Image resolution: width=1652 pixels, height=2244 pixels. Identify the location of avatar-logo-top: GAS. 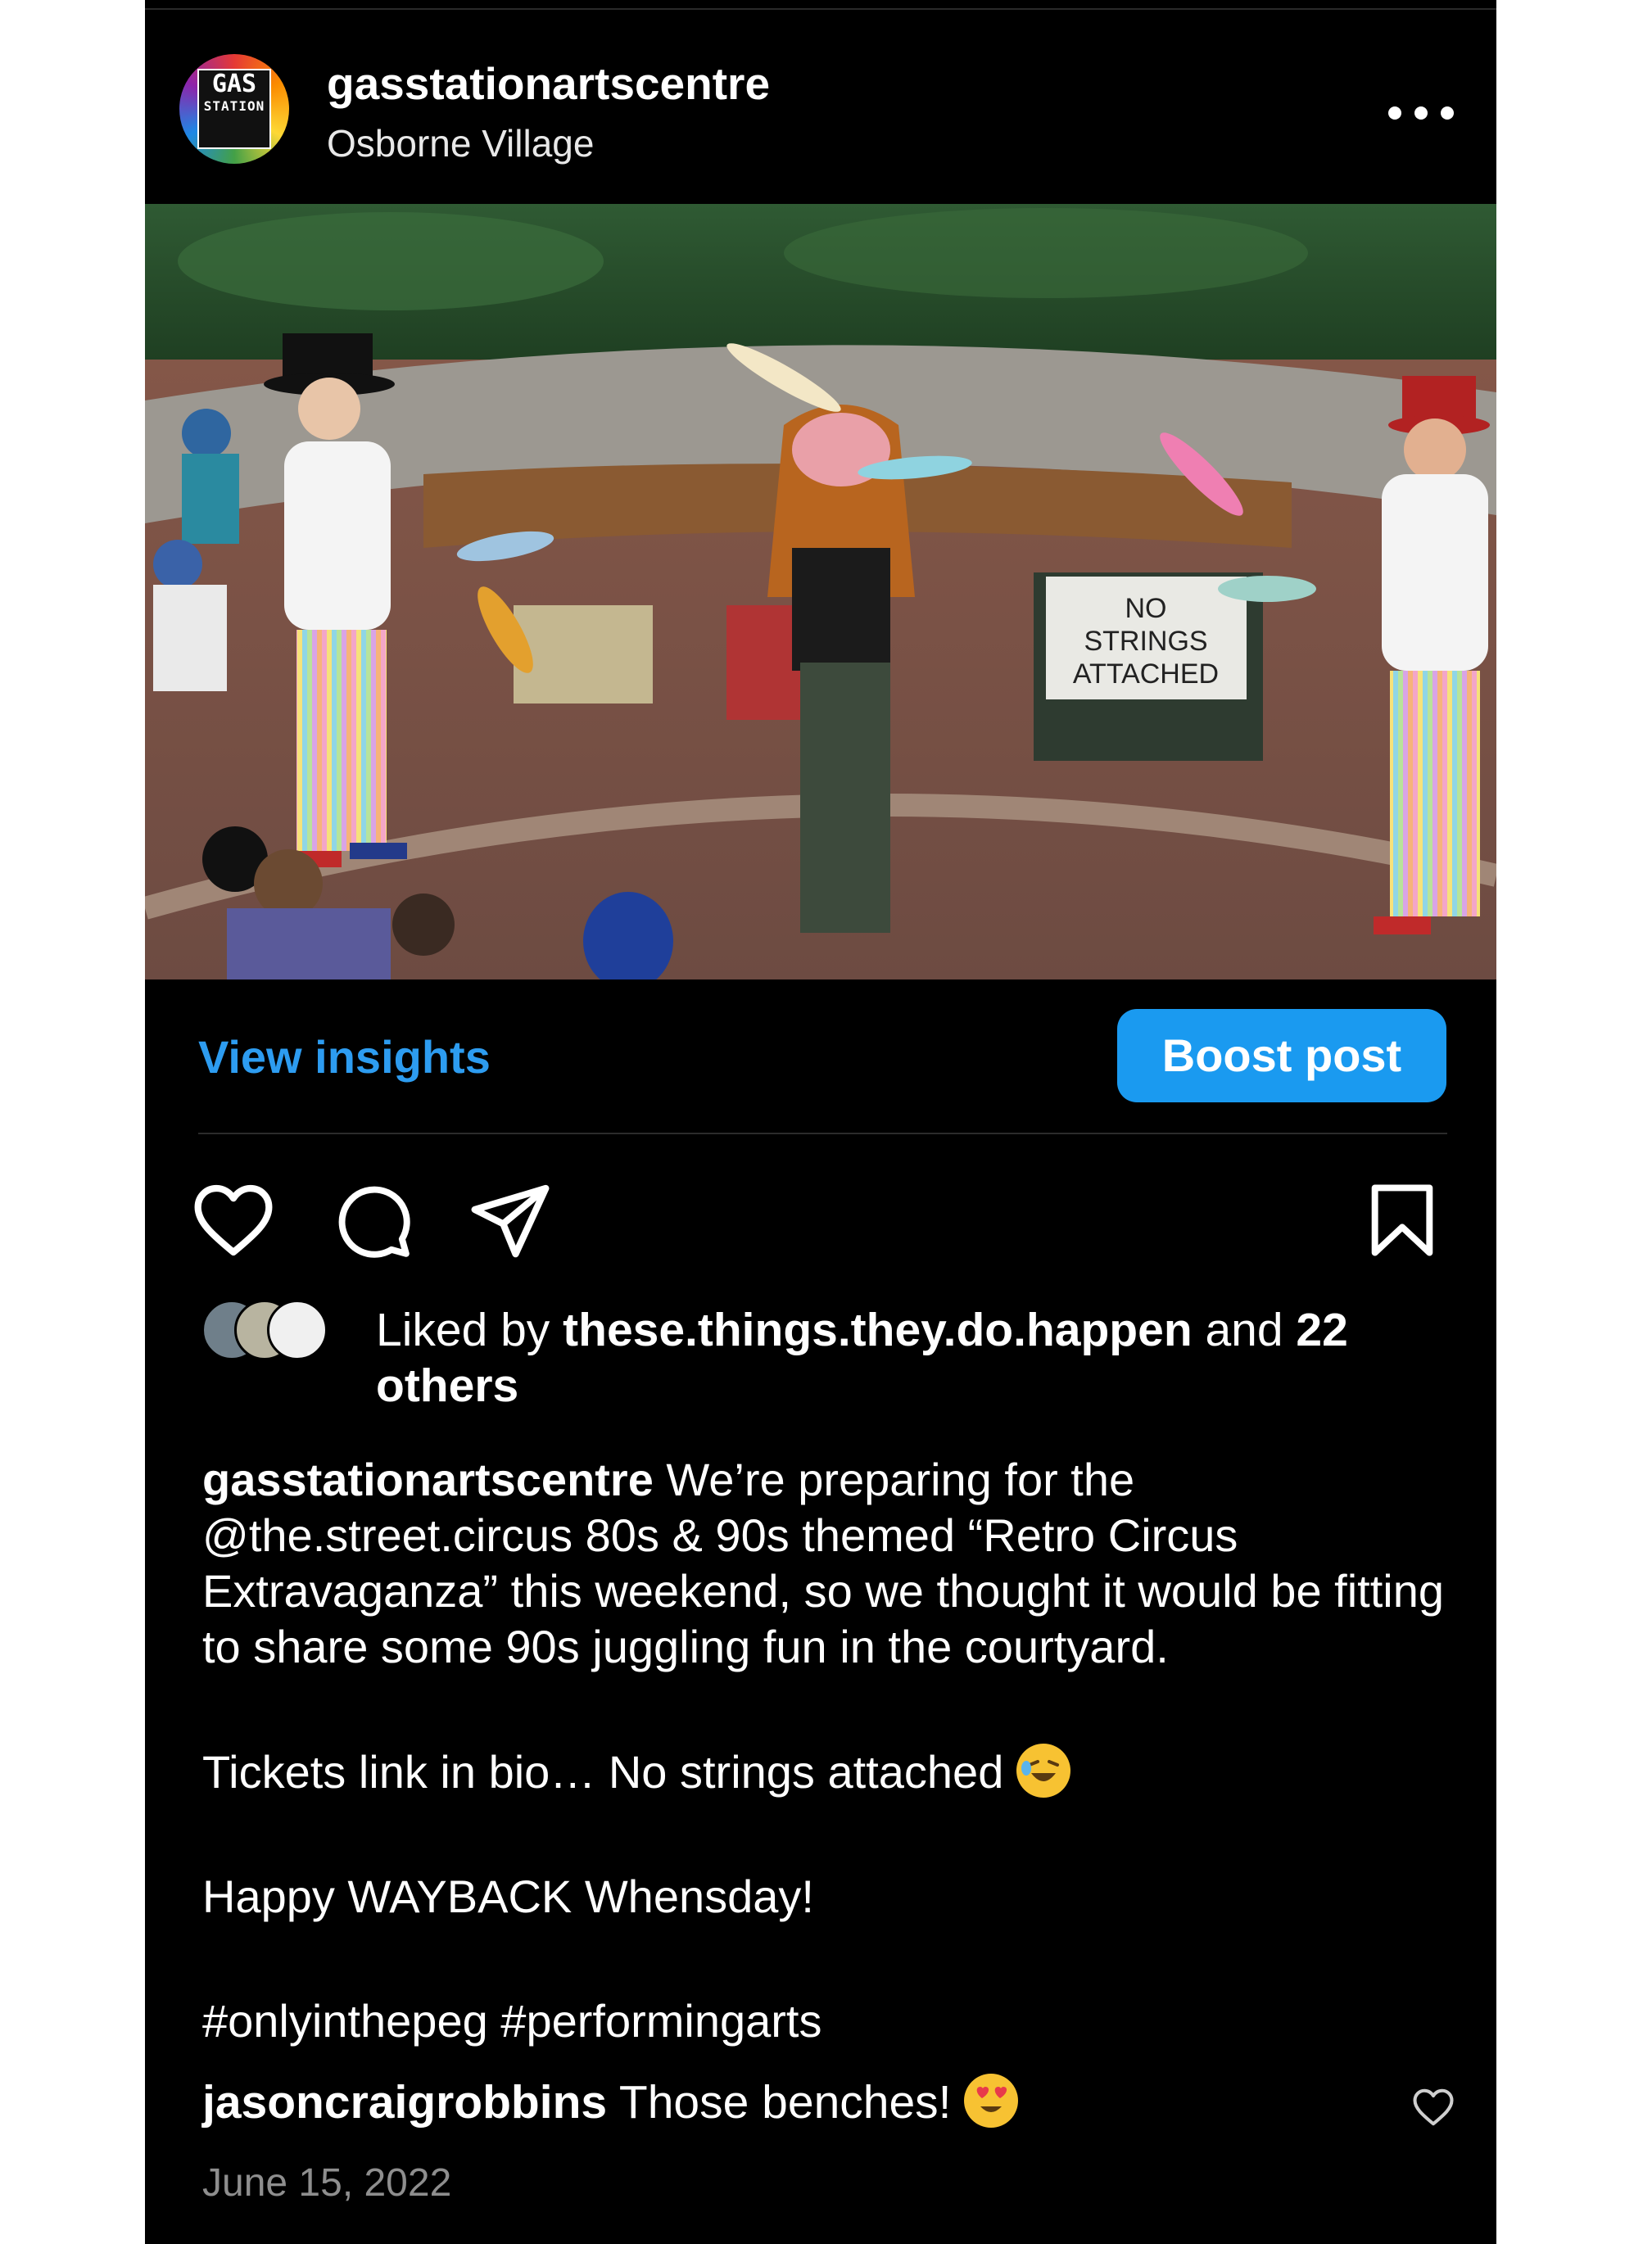
(234, 84).